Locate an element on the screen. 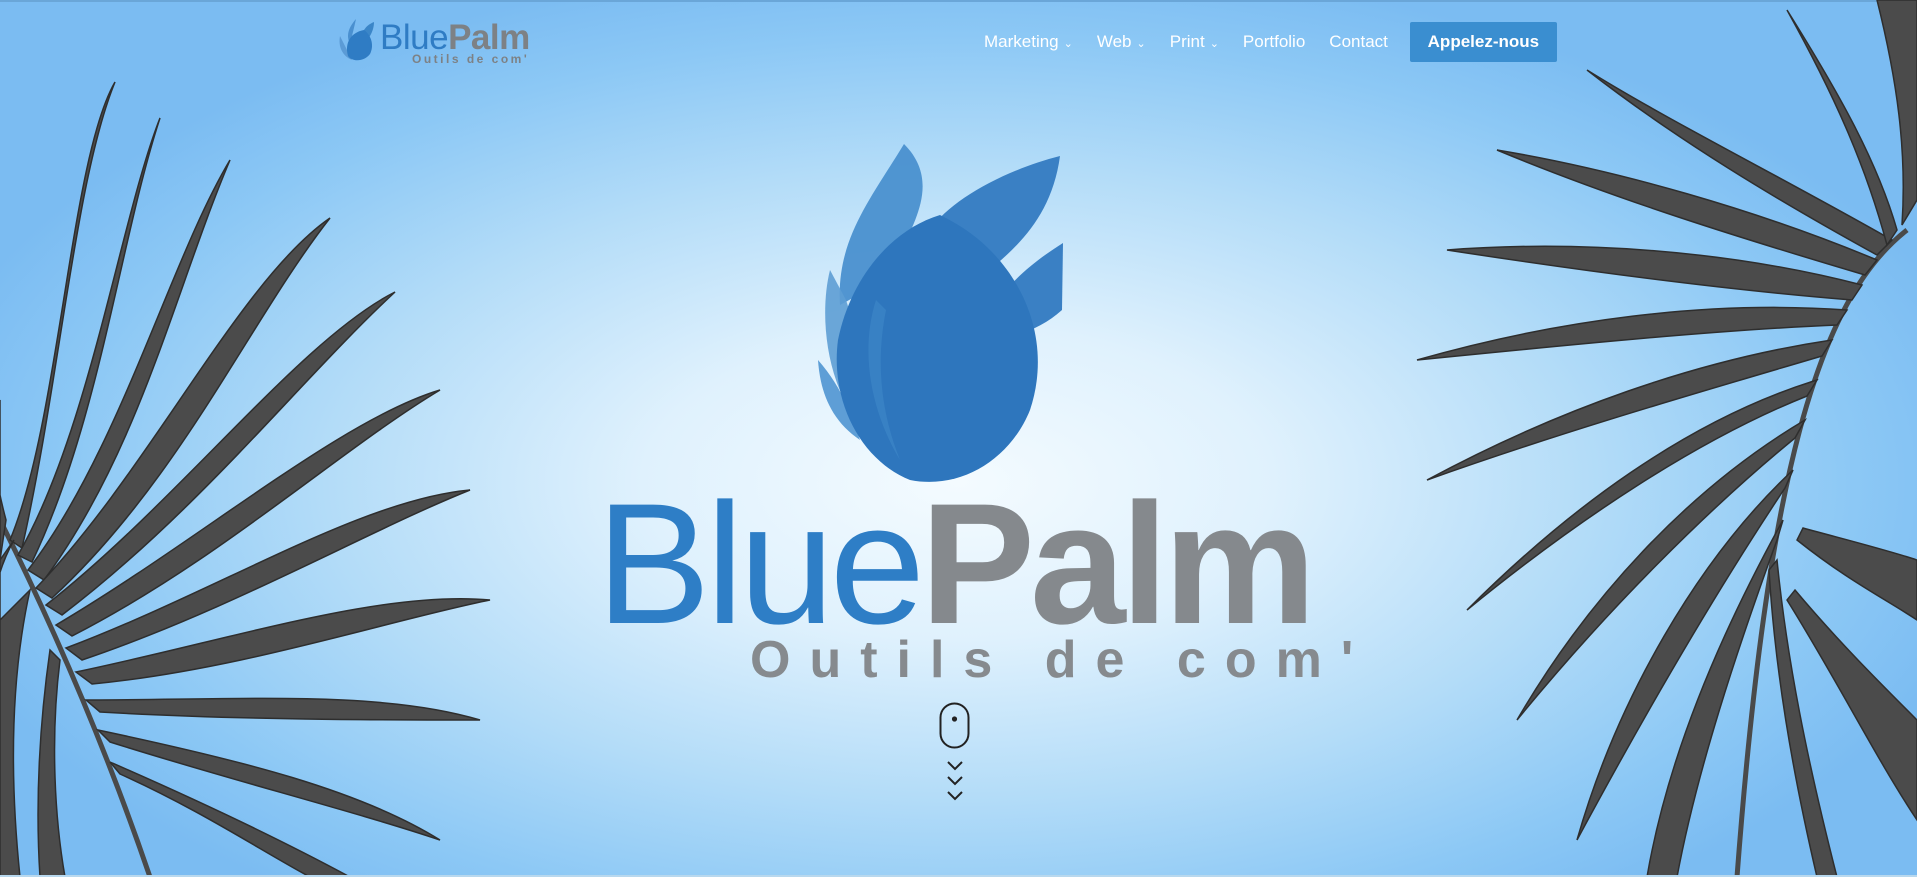 This screenshot has width=1917, height=877. nav-item-contact: Contact is located at coordinates (1358, 42).